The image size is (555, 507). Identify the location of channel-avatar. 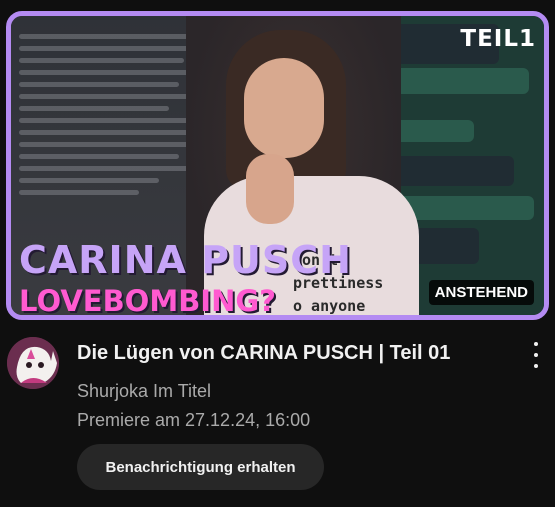
(33, 363).